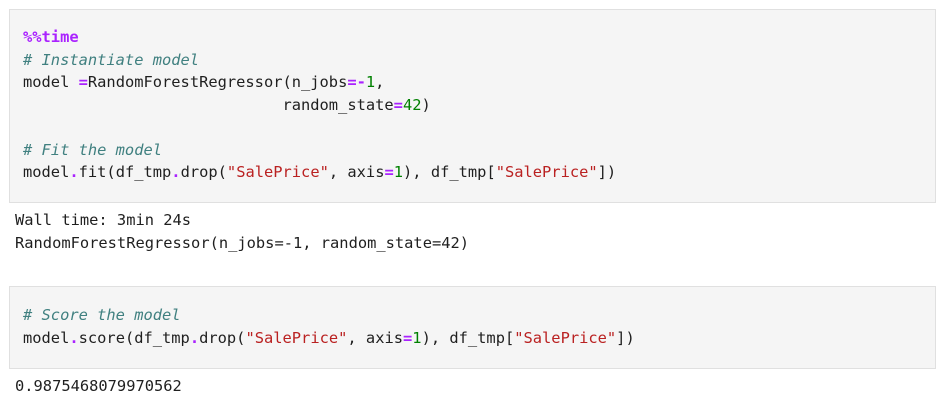 Image resolution: width=936 pixels, height=420 pixels. What do you see at coordinates (380, 82) in the screenshot?
I see `code-token: ,` at bounding box center [380, 82].